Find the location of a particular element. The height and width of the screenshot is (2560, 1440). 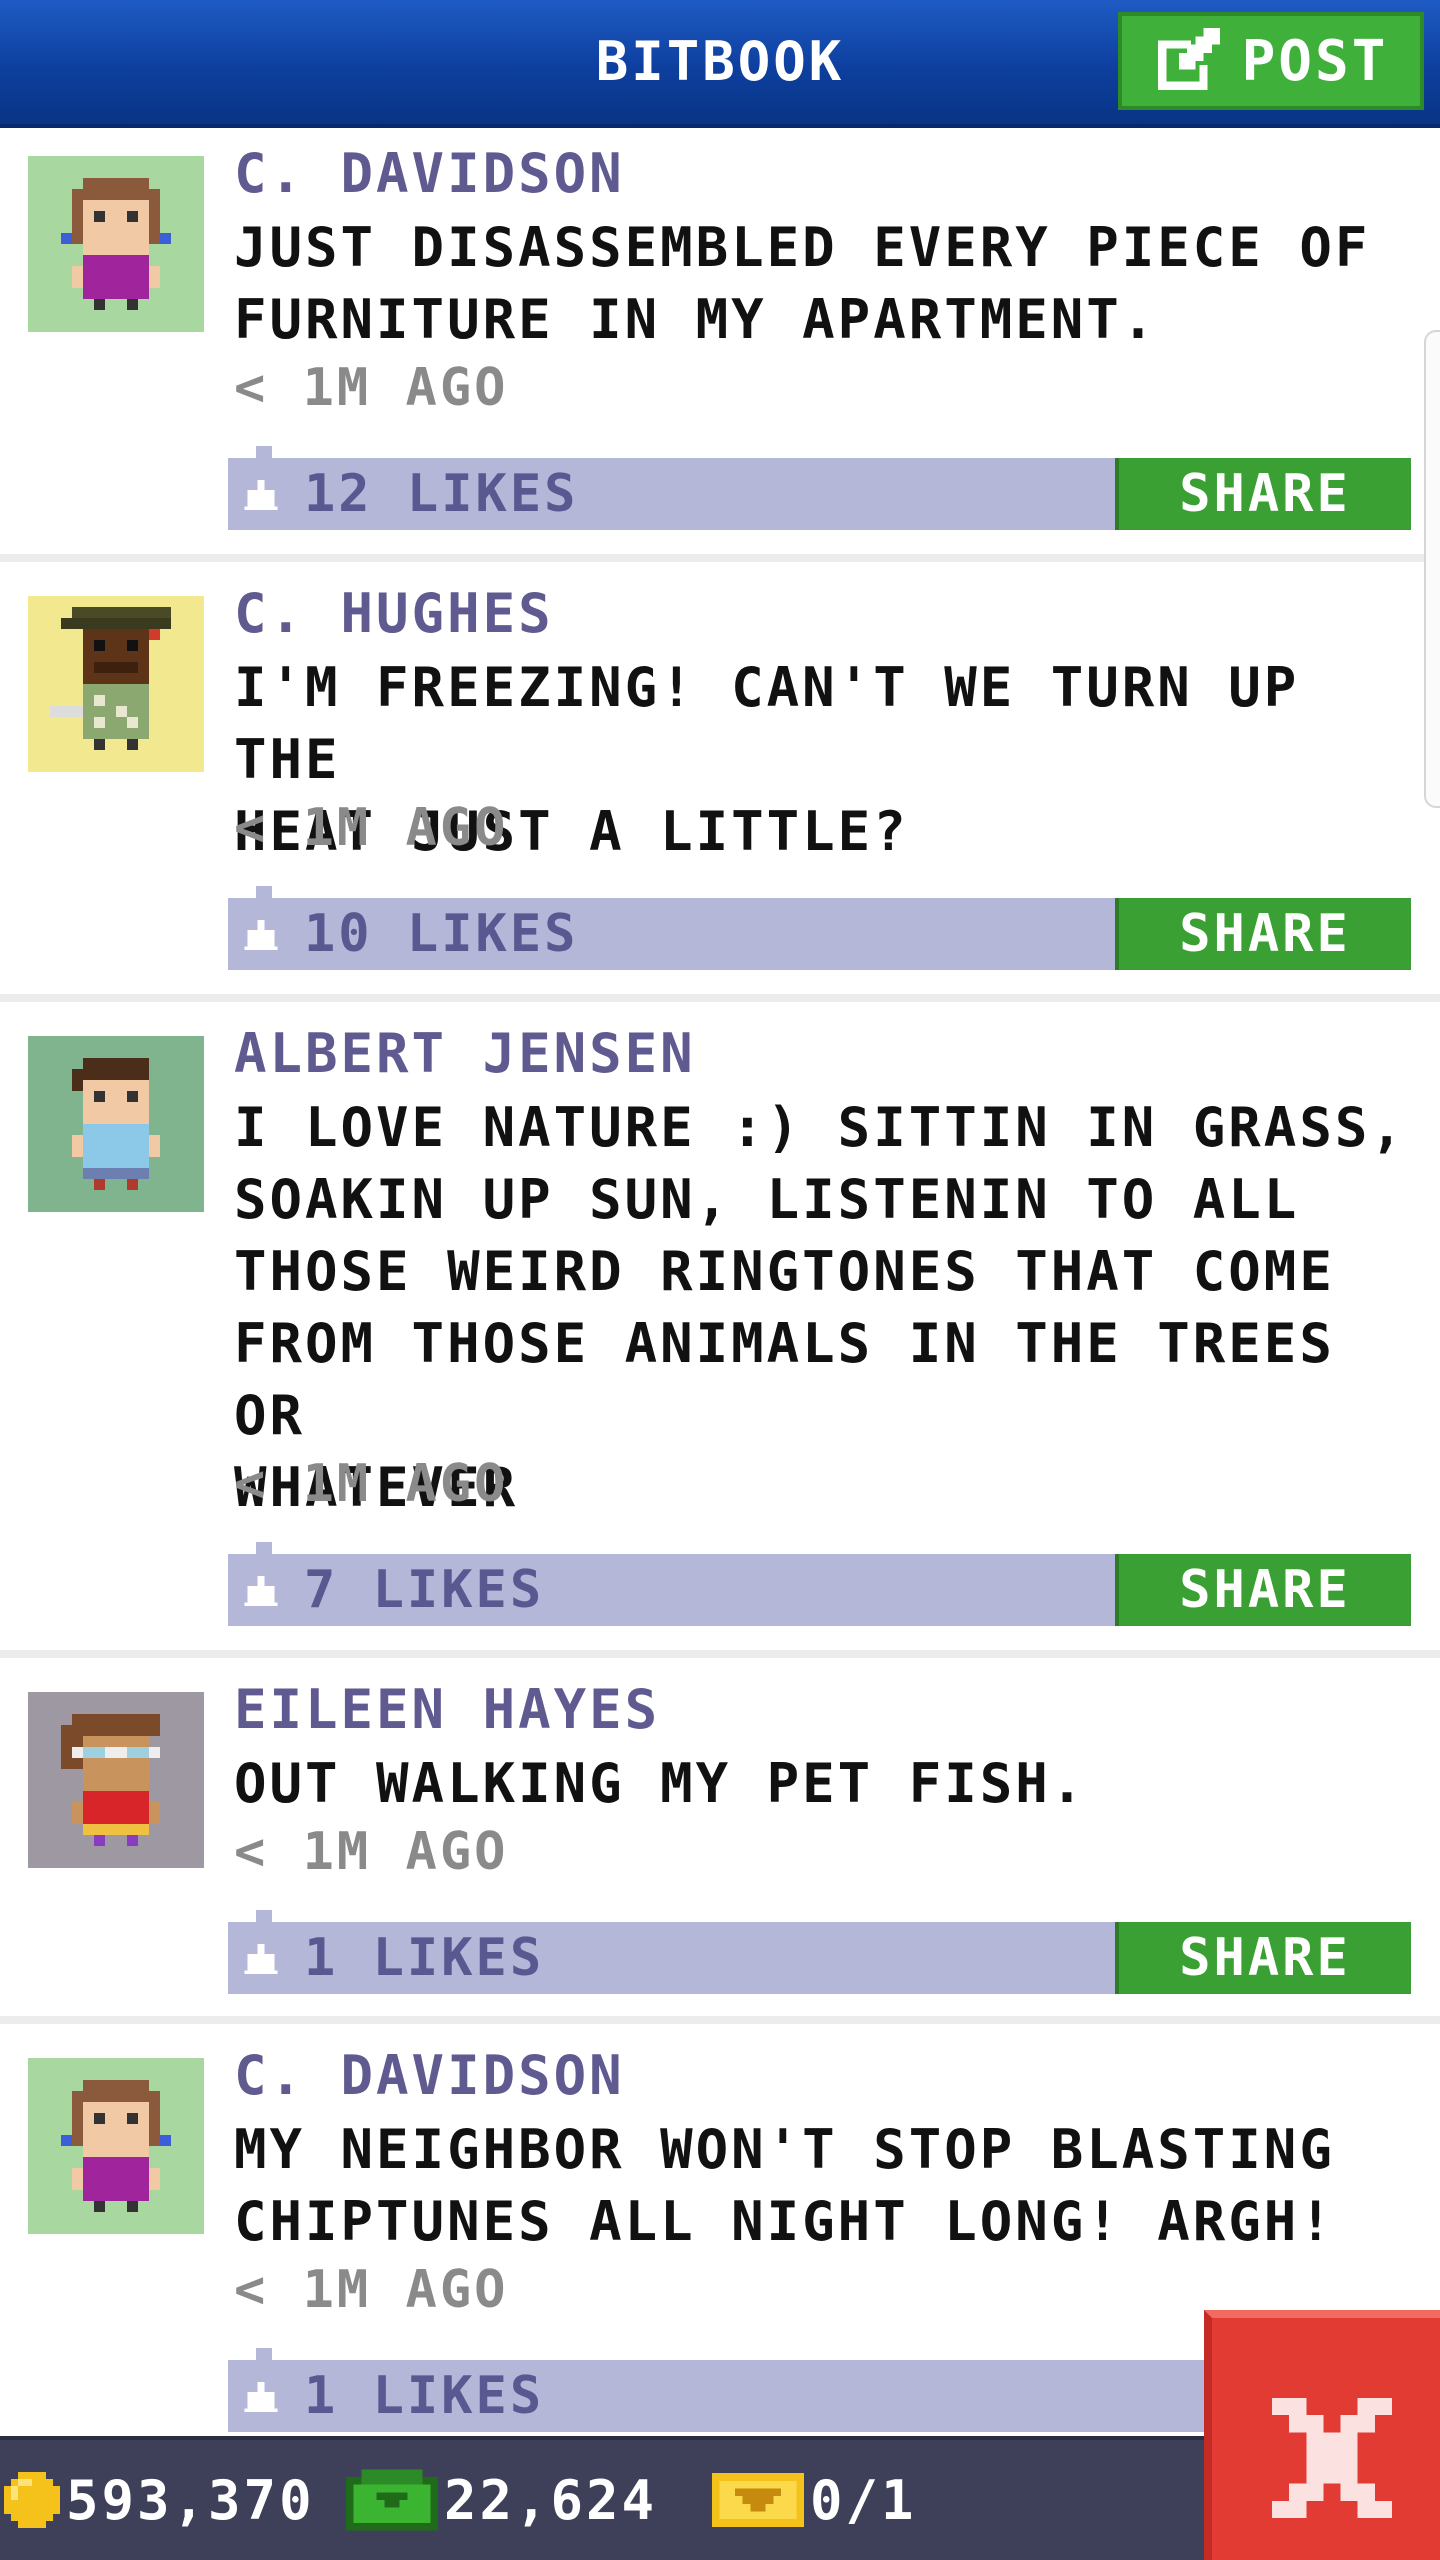

avatar-man-beret-icon is located at coordinates (116, 684).